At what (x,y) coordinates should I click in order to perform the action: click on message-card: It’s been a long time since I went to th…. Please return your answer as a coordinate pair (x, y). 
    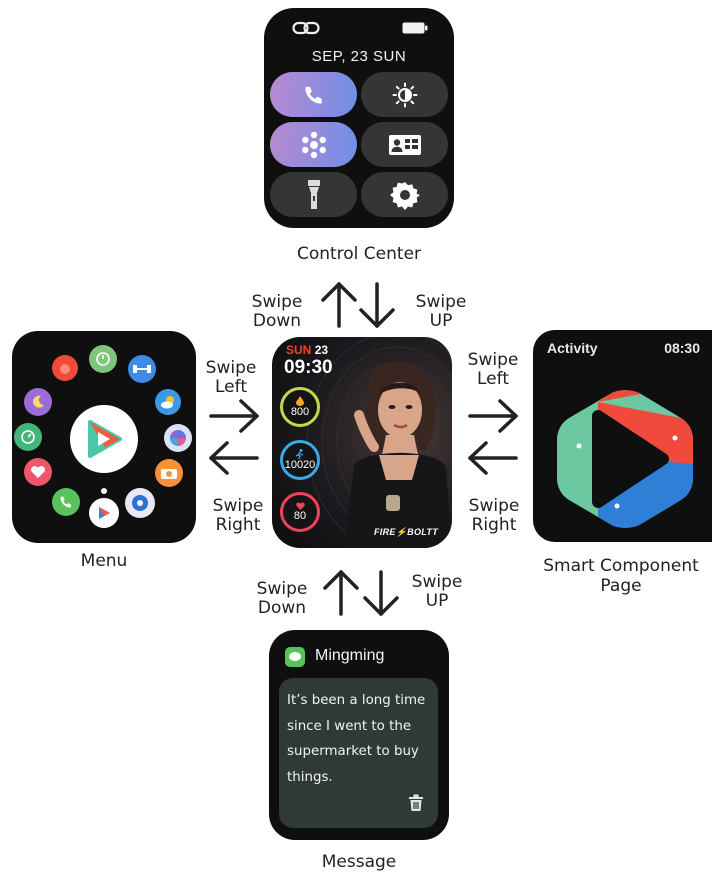
    Looking at the image, I should click on (358, 753).